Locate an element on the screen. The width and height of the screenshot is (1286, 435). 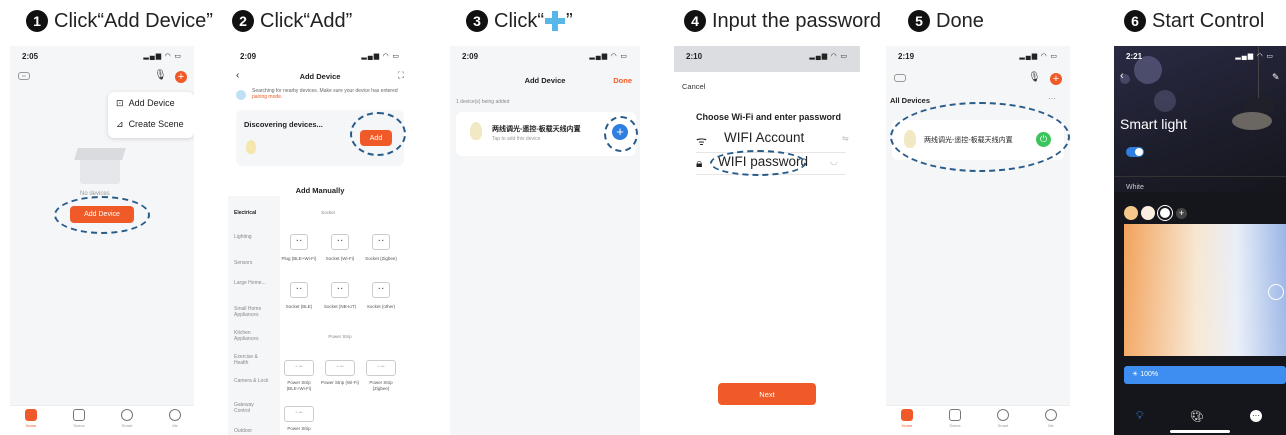
add-menu: ⊡ Add Device ⊿ Create Scene is located at coordinates (151, 115).